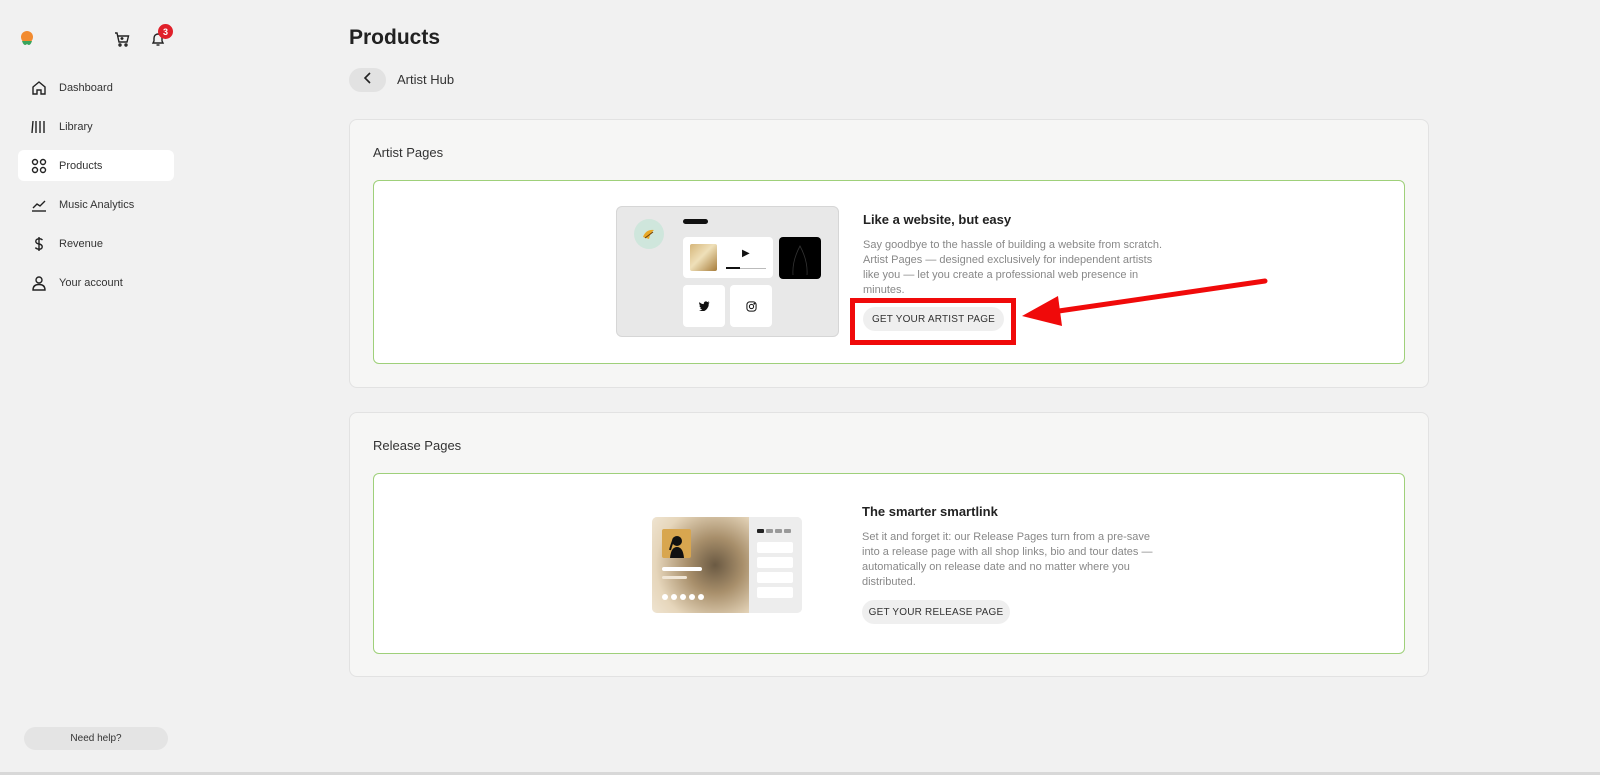  Describe the element at coordinates (746, 253) in the screenshot. I see `play-icon: ▶` at that location.